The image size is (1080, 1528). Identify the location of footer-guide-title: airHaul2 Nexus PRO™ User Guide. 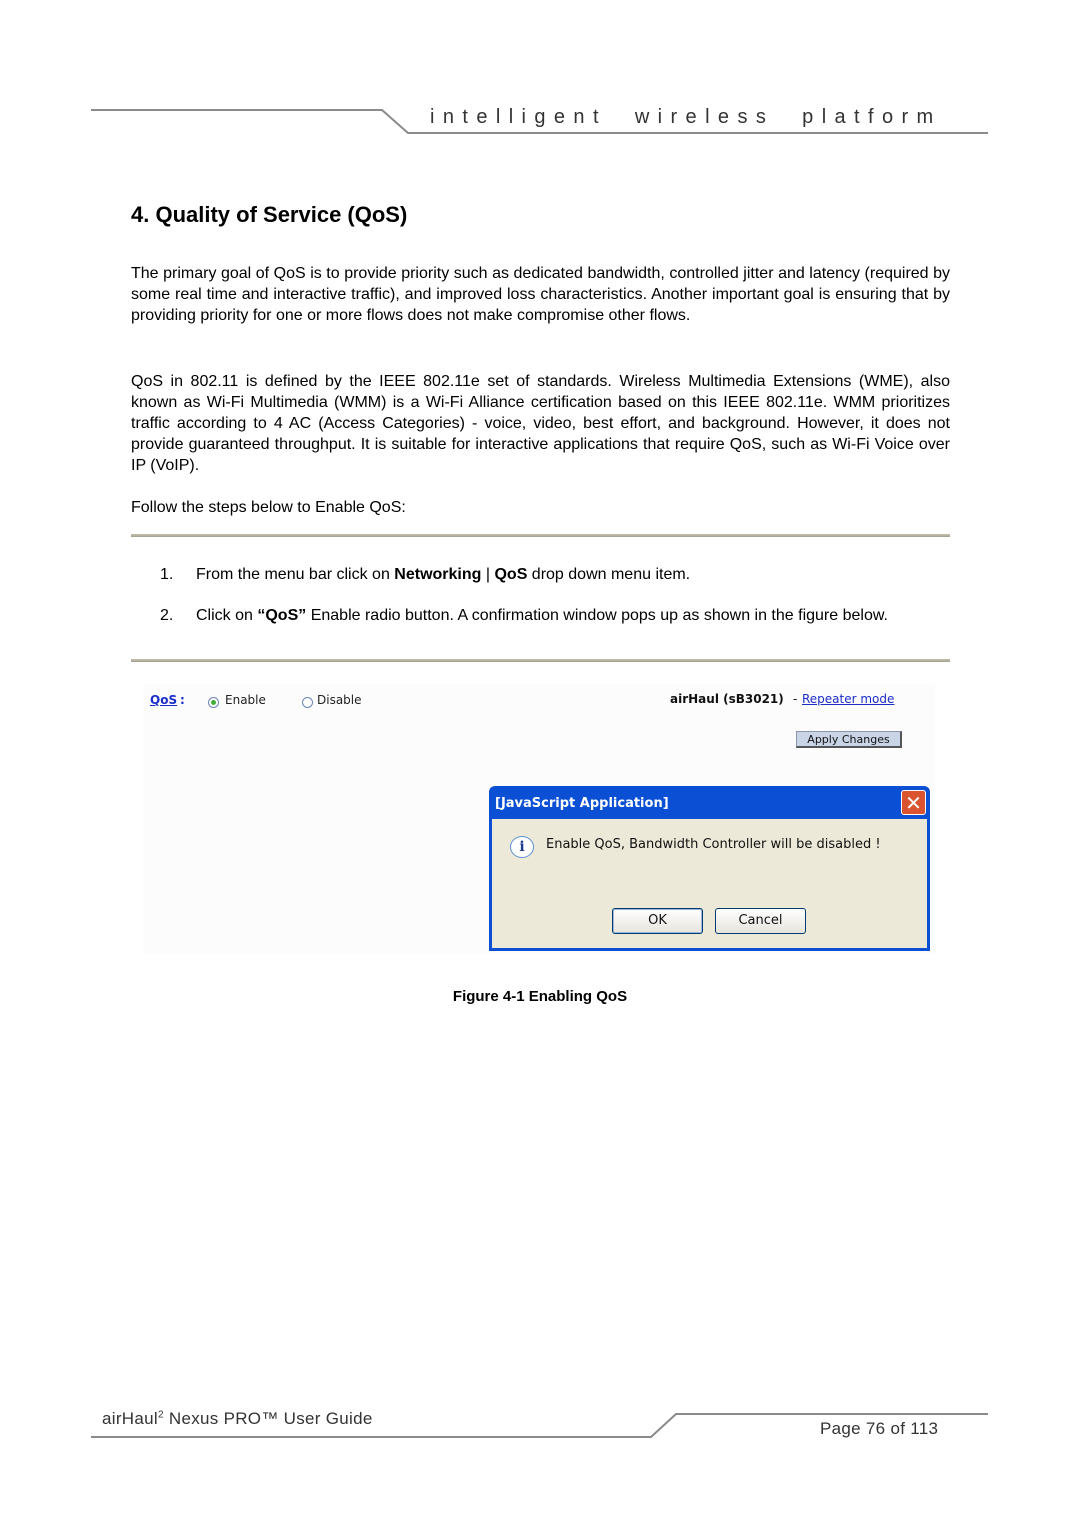
(237, 1419).